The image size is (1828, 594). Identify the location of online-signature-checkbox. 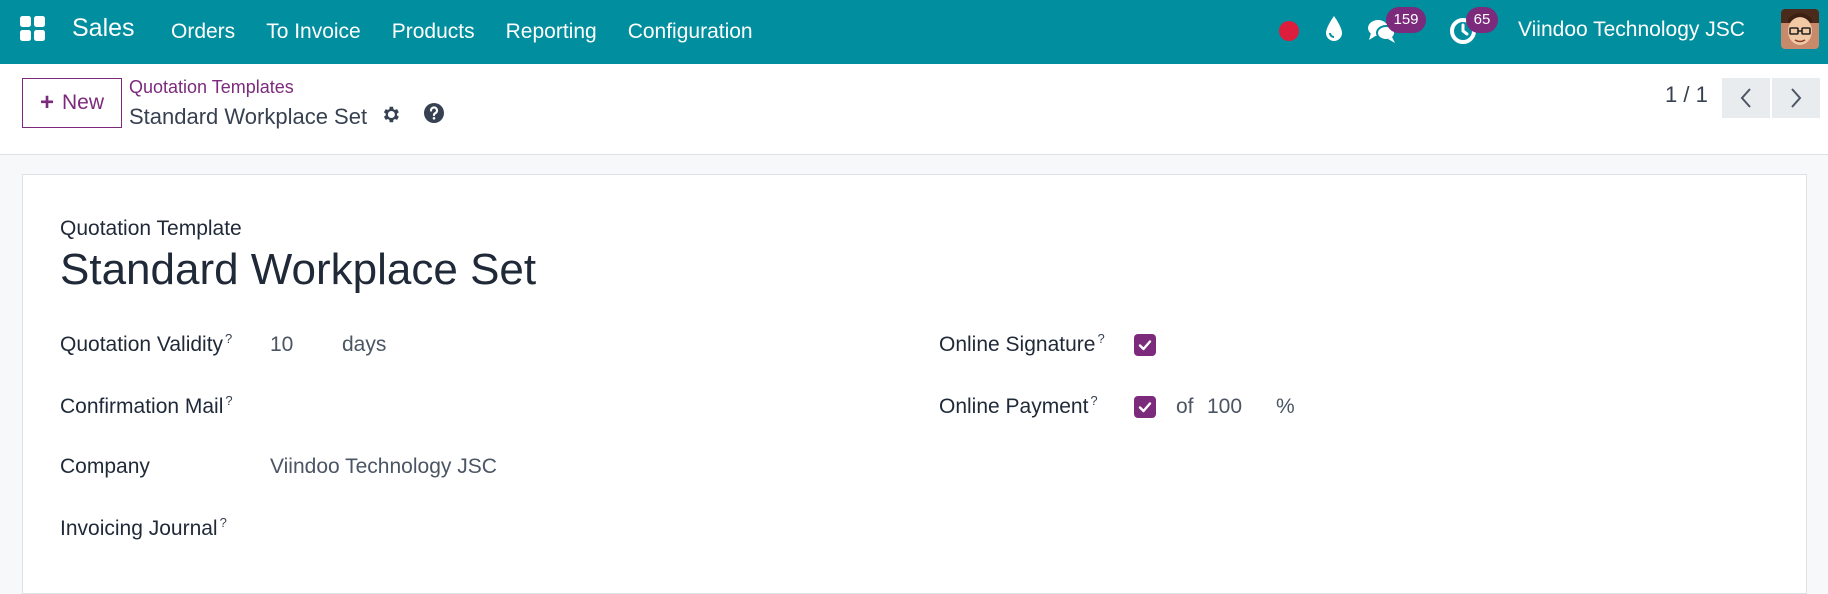
(1145, 345).